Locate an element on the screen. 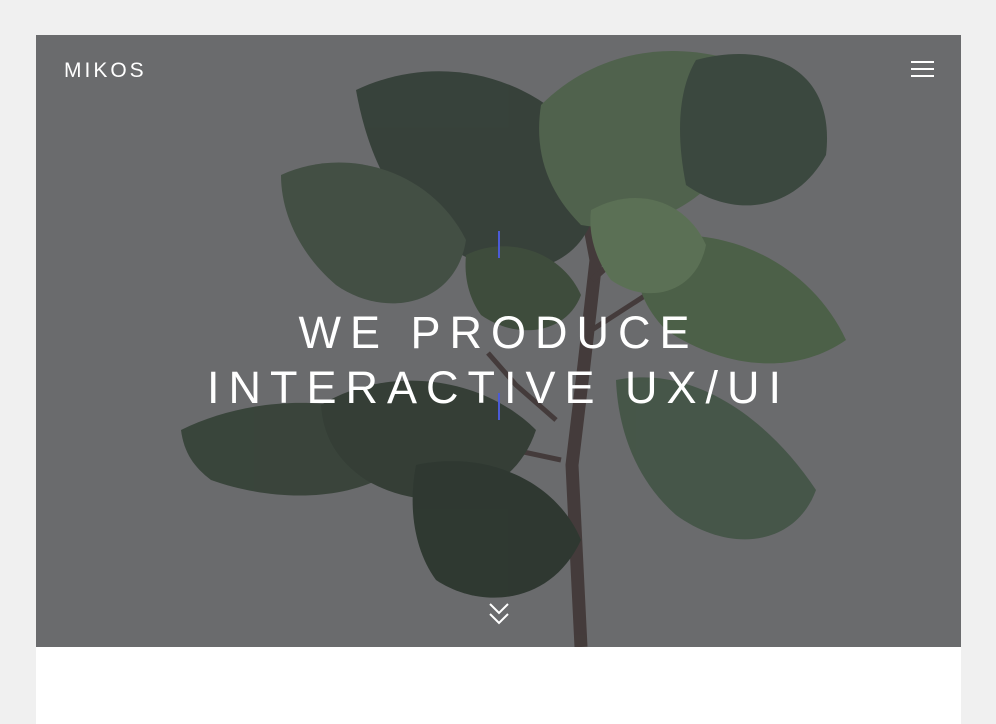  accent-line-bottom is located at coordinates (499, 406).